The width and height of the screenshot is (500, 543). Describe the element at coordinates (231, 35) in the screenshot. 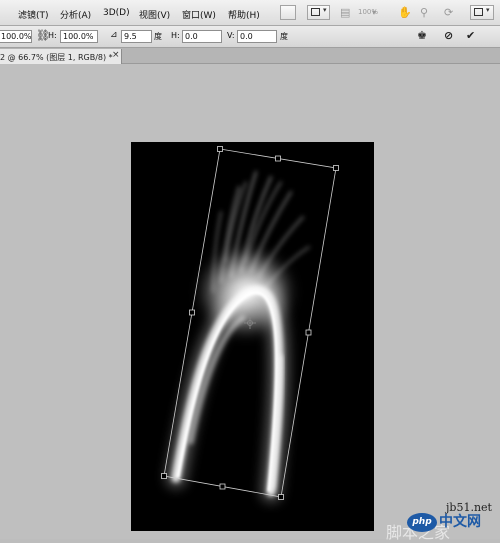

I see `v-skew-label: V:` at that location.